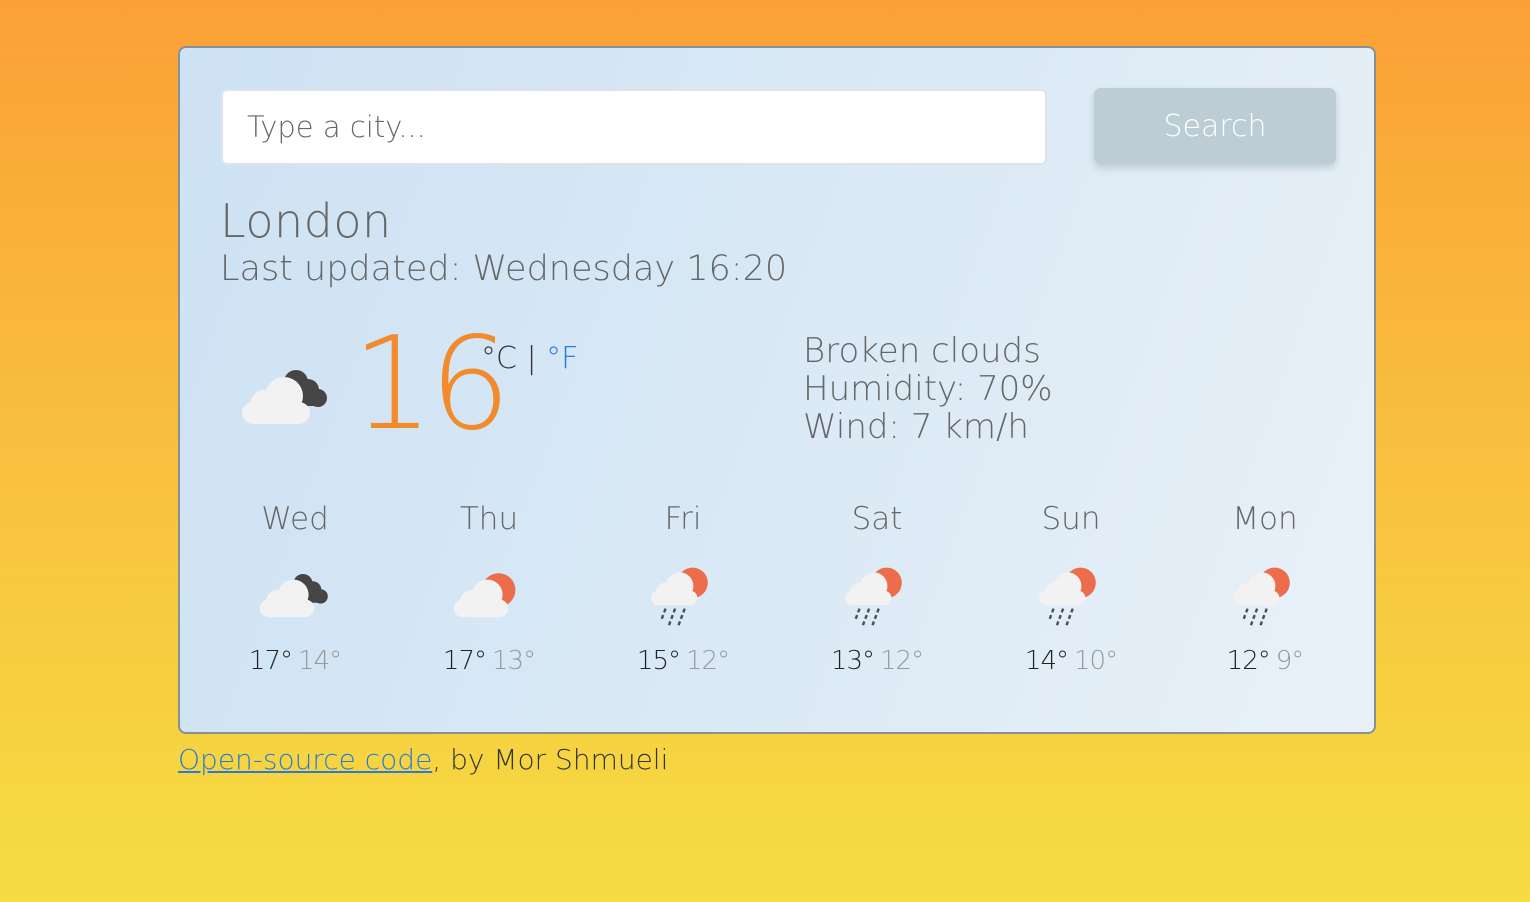 This screenshot has width=1530, height=902. Describe the element at coordinates (634, 127) in the screenshot. I see `city-search-input` at that location.